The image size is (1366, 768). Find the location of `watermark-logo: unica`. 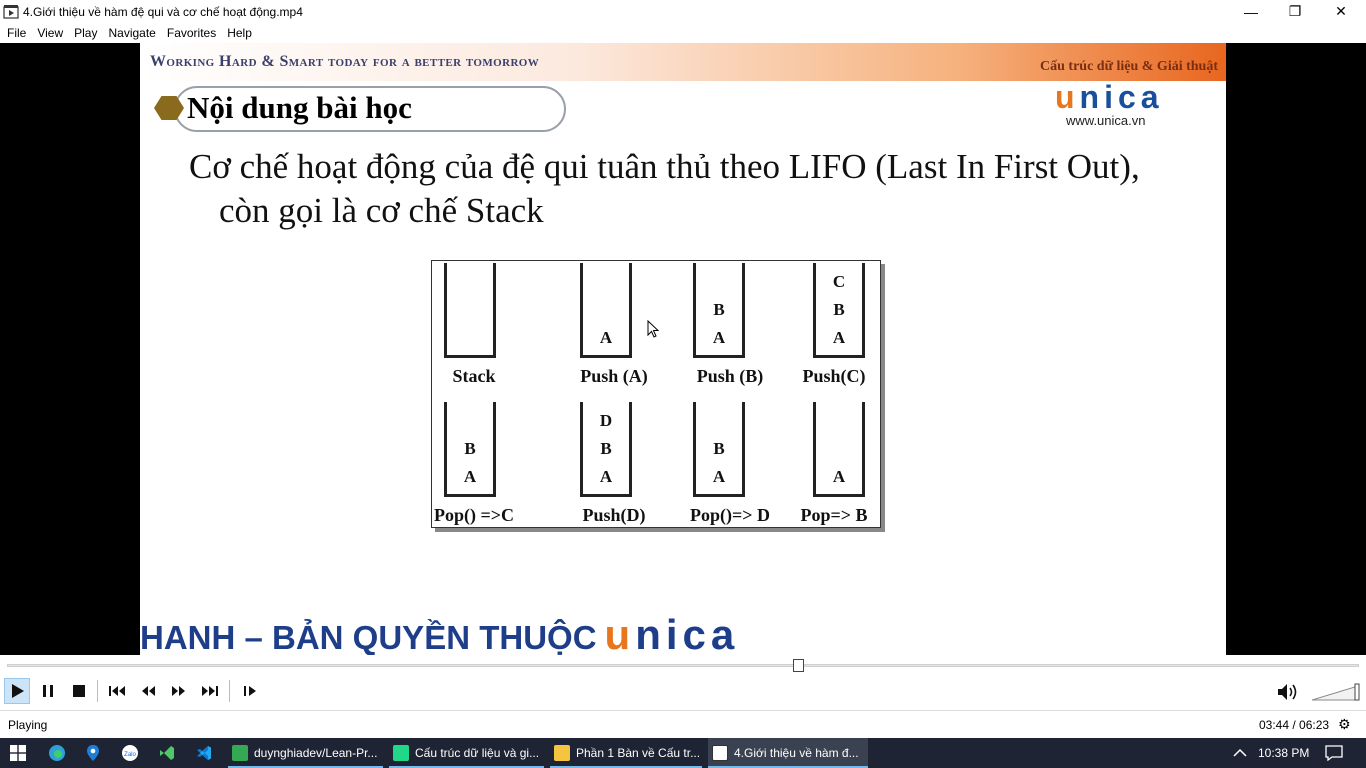

watermark-logo: unica is located at coordinates (672, 633).